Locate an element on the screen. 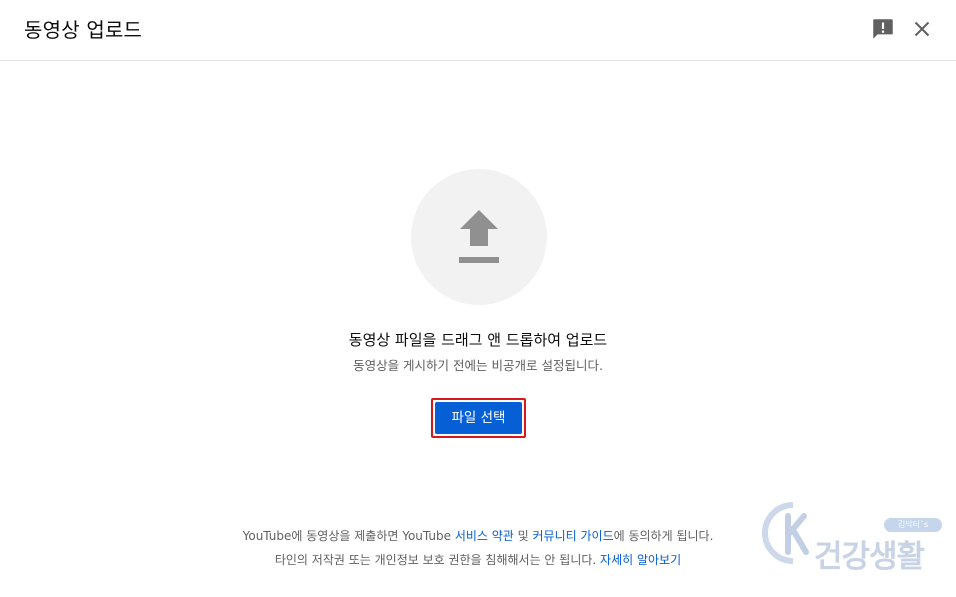 This screenshot has height=597, width=956. watermark-text: 건강생활 is located at coordinates (869, 557).